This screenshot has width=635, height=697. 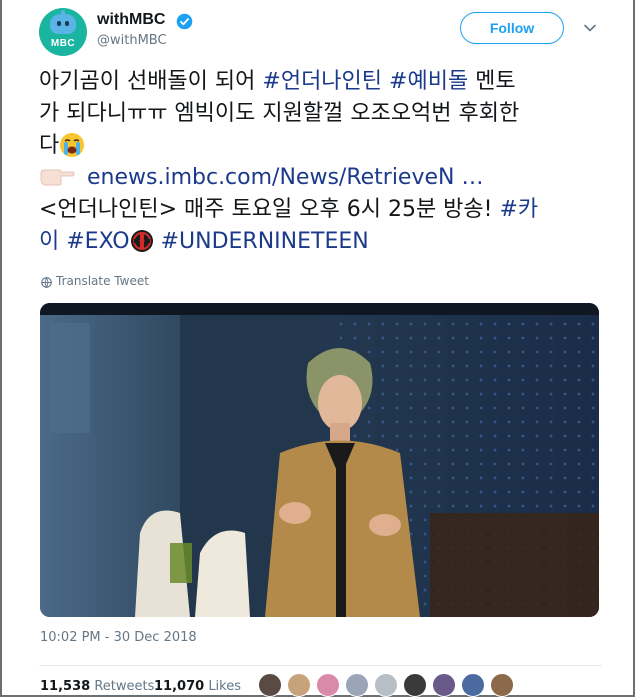 What do you see at coordinates (63, 43) in the screenshot?
I see `avatar-logo-text: MBC` at bounding box center [63, 43].